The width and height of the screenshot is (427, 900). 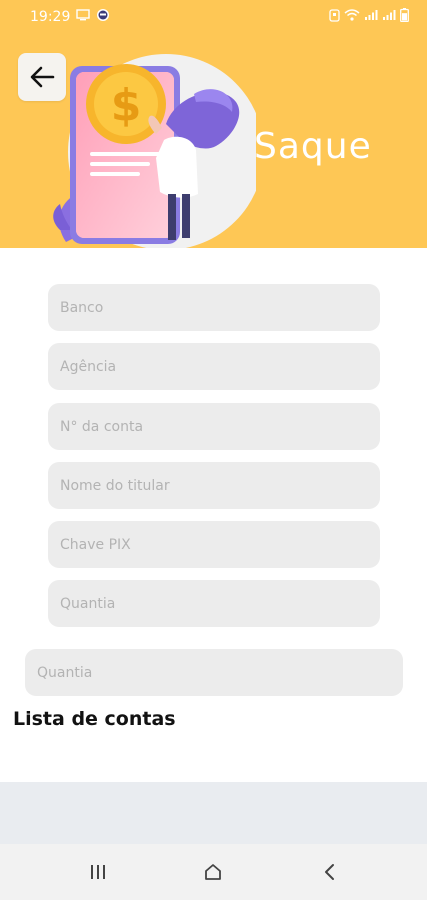 I want to click on recent-apps-button, so click(x=98, y=872).